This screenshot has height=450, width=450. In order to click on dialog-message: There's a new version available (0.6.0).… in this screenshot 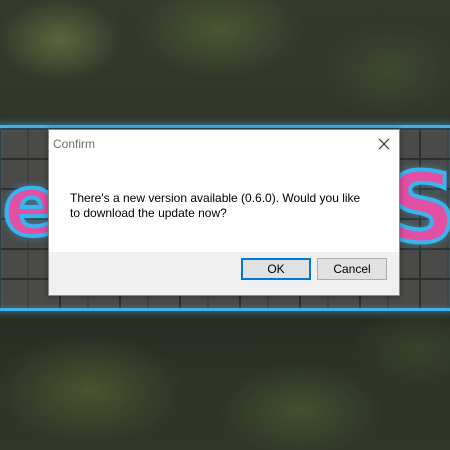, I will do `click(215, 205)`.